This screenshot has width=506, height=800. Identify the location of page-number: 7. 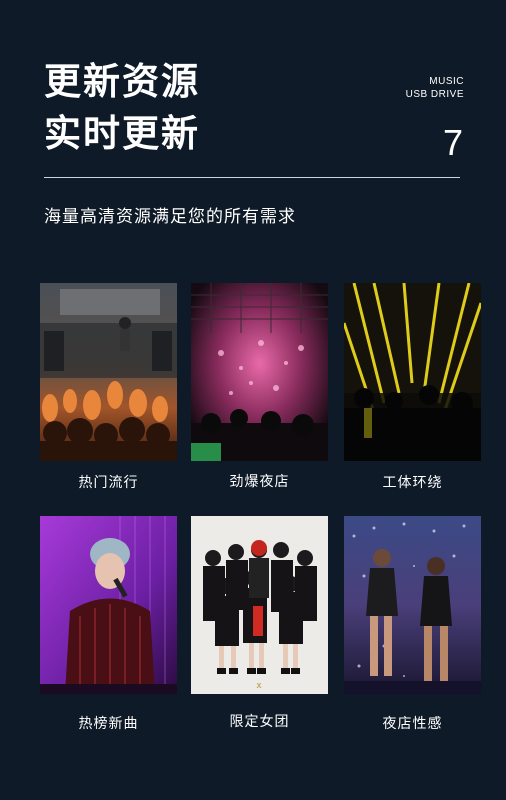
(452, 142).